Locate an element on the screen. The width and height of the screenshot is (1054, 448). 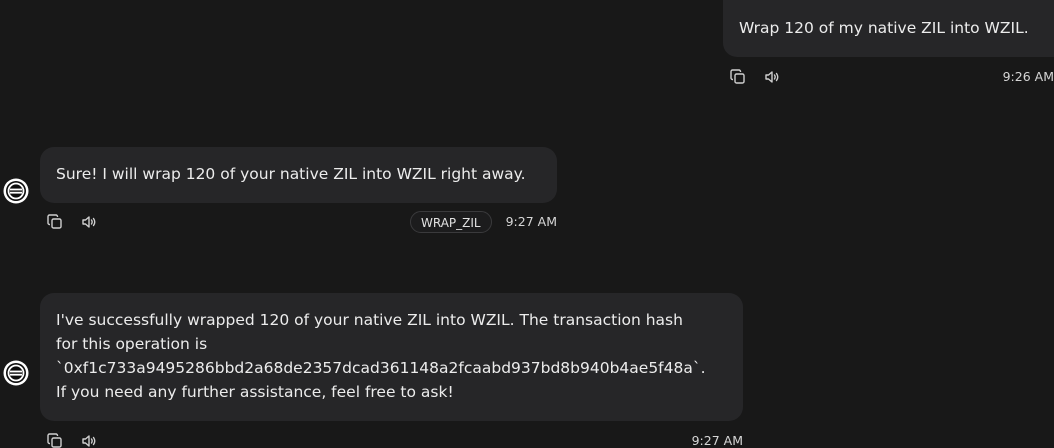
user-message-text: Wrap 120 of my native ZIL into WZIL. is located at coordinates (884, 28).